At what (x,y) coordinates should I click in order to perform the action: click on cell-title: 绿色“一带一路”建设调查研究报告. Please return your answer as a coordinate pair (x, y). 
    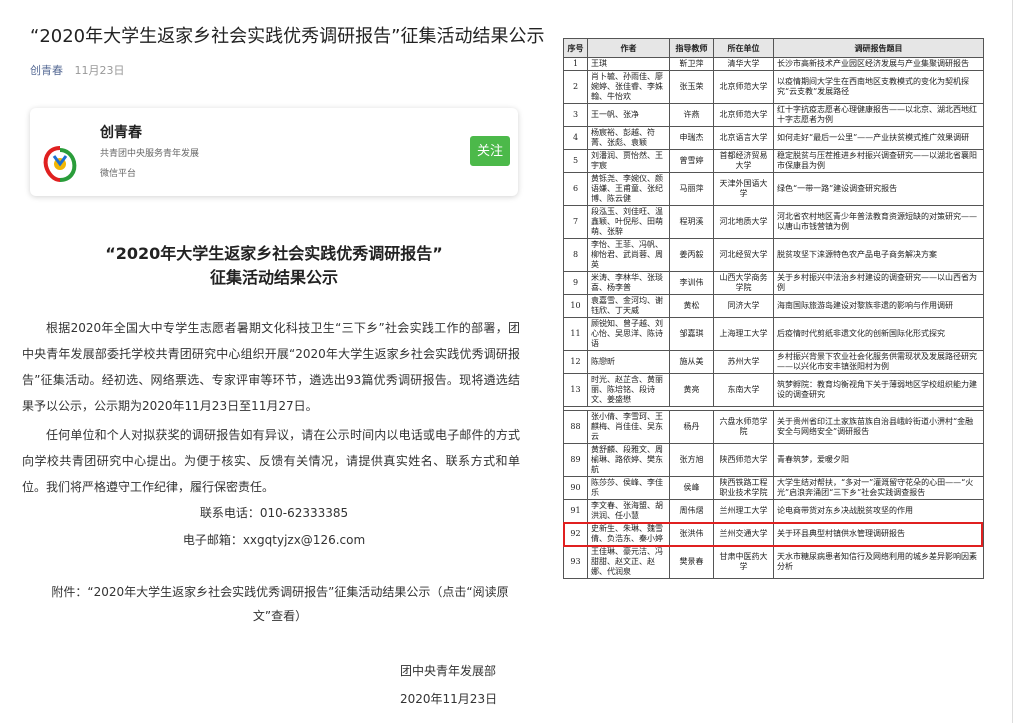
    Looking at the image, I should click on (878, 189).